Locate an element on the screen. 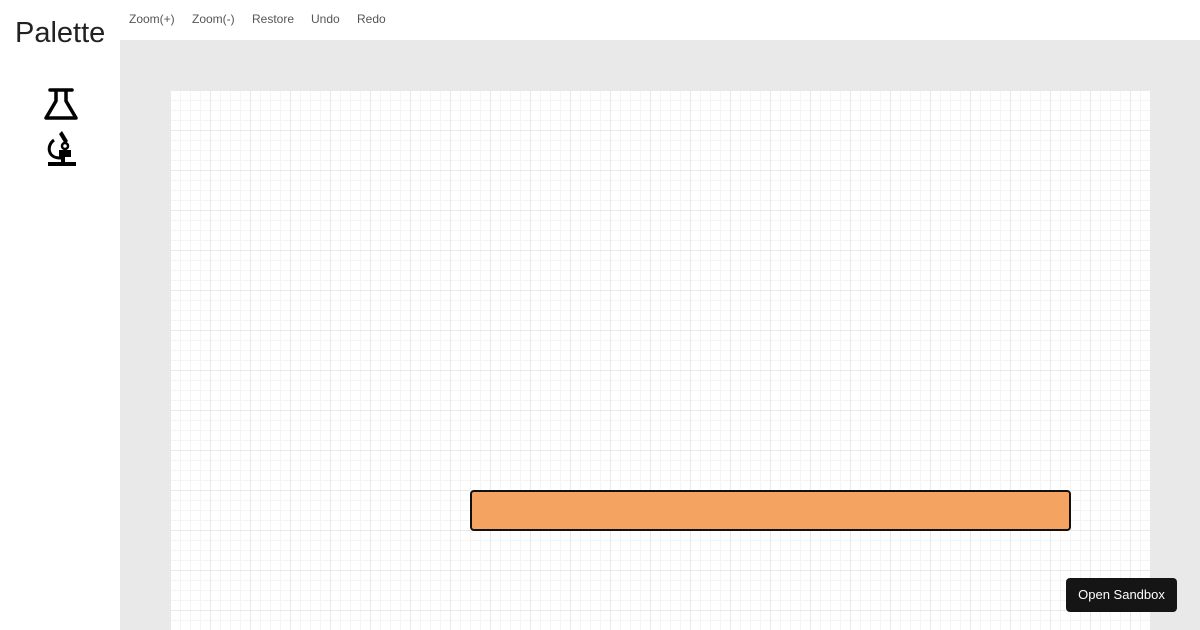 Image resolution: width=1200 pixels, height=630 pixels. zoom-out-button: Zoom(-) is located at coordinates (213, 19).